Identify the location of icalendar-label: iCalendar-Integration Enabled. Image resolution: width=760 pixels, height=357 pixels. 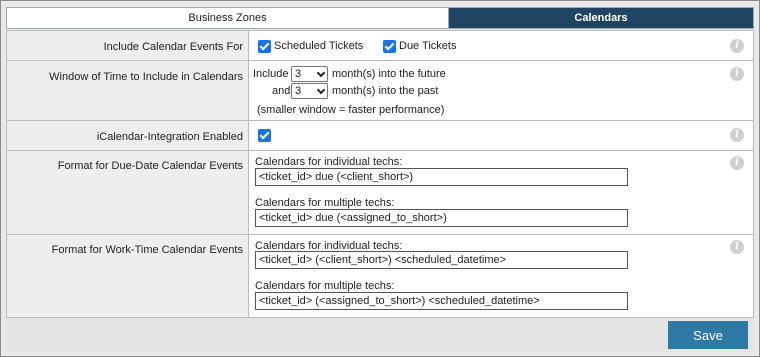
(128, 135).